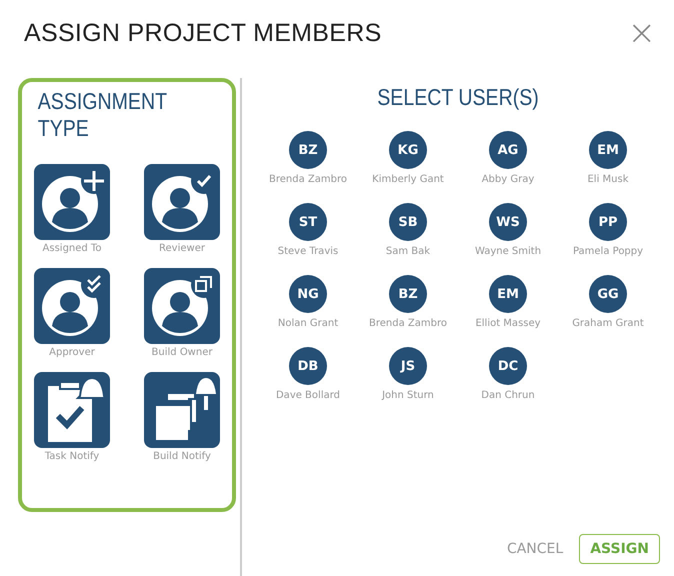  What do you see at coordinates (103, 115) in the screenshot?
I see `section-heading: ASSIGNMENT TYPE` at bounding box center [103, 115].